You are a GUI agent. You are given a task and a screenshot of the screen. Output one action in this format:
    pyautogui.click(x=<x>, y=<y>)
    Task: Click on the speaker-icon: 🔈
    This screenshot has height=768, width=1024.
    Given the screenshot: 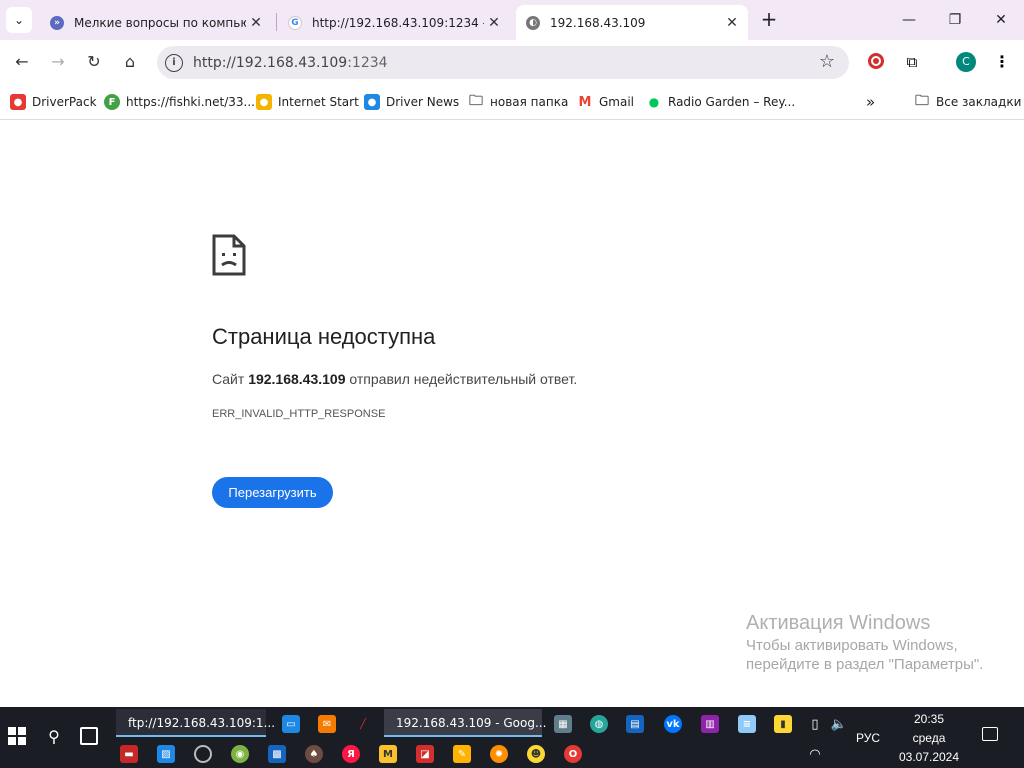 What is the action you would take?
    pyautogui.click(x=839, y=724)
    